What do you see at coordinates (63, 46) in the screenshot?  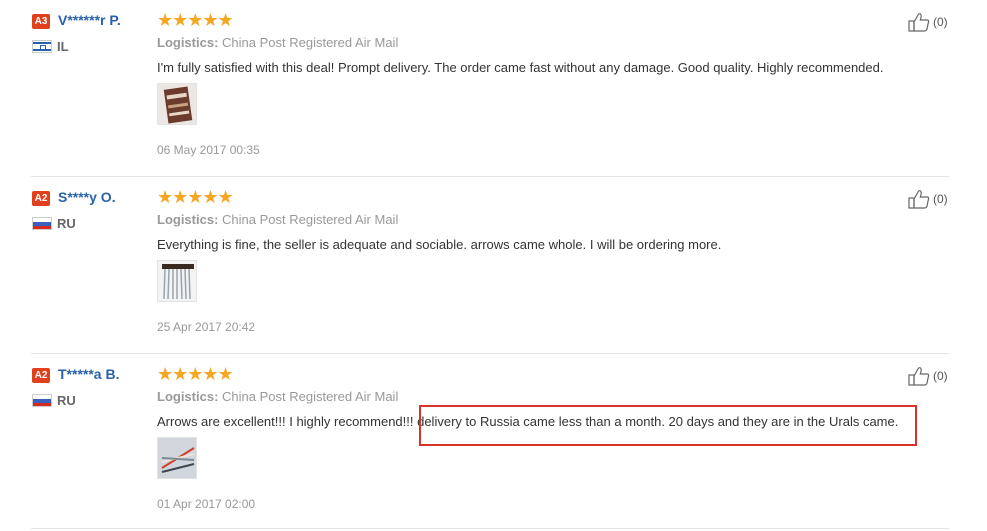 I see `buyer-country: IL` at bounding box center [63, 46].